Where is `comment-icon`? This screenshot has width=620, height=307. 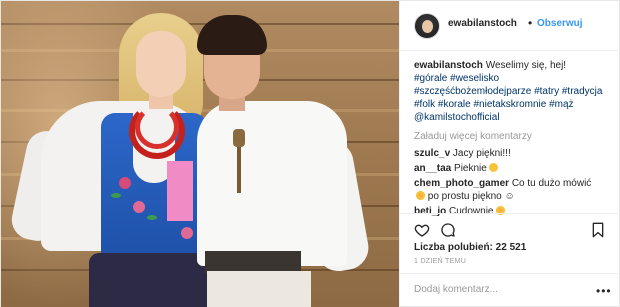 comment-icon is located at coordinates (448, 230).